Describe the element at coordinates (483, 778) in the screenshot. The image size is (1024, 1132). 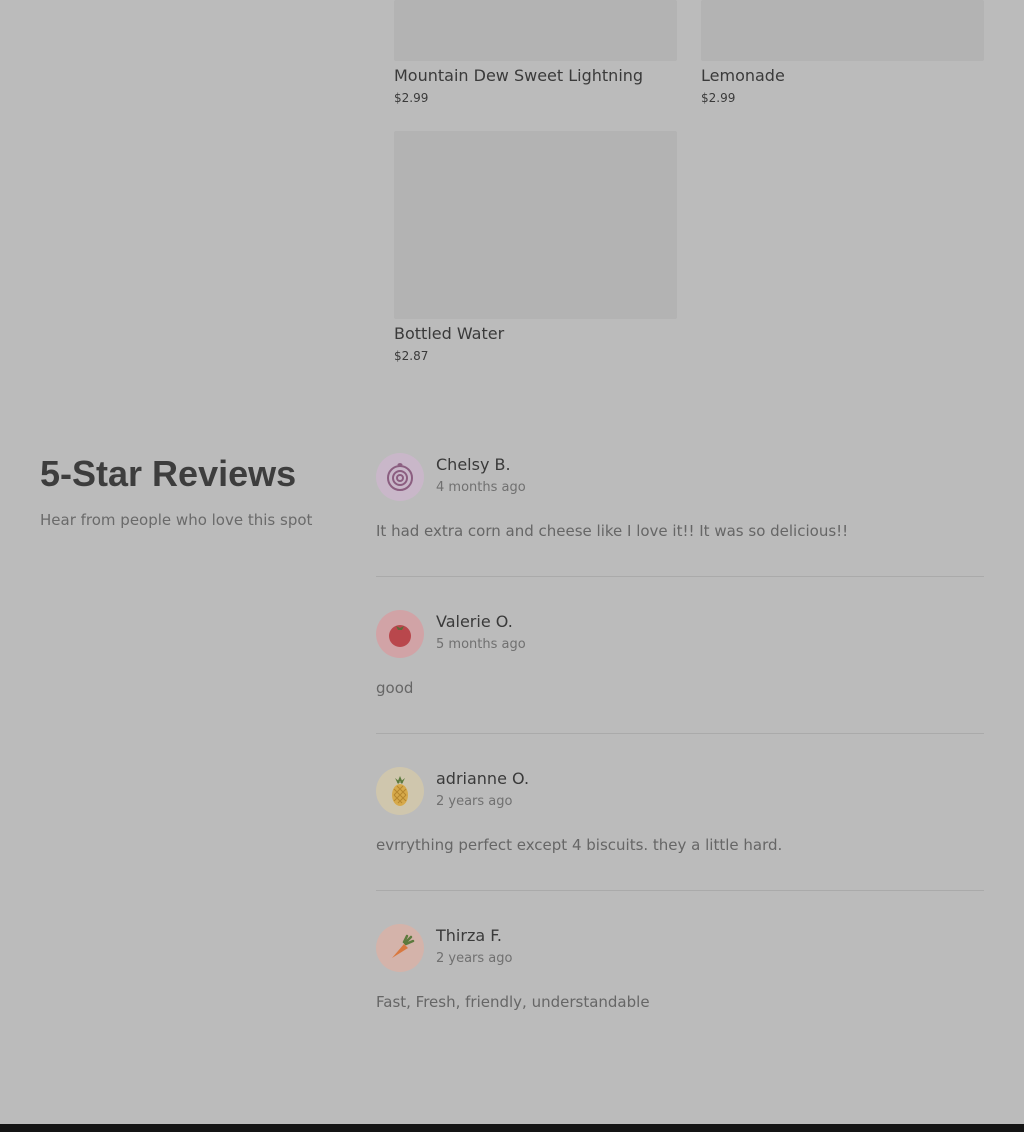
I see `reviewer-name: adrianne O.` at that location.